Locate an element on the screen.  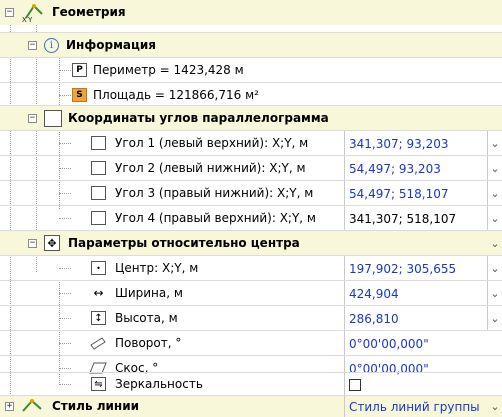
section-parallelogram: − Координаты углов параллелограмма is located at coordinates (251, 118).